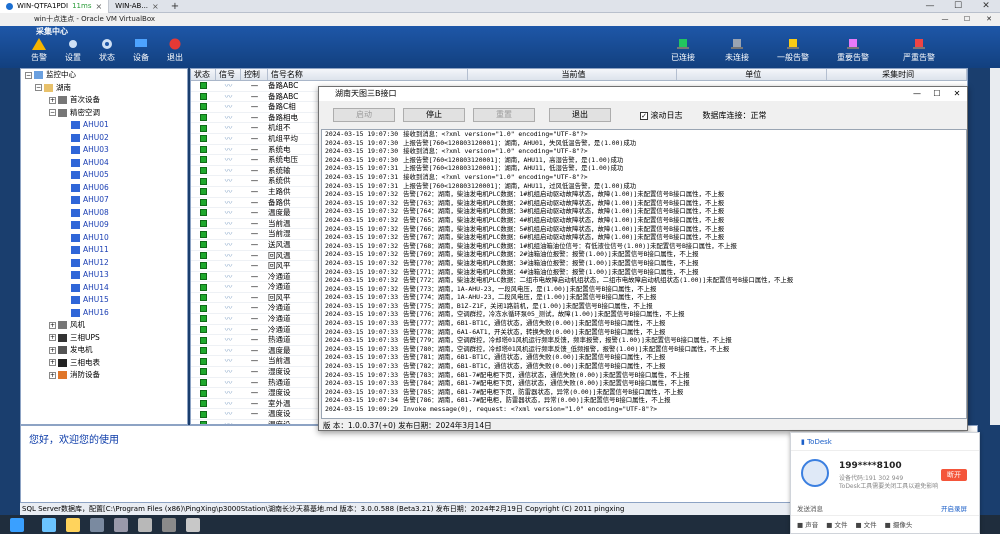  What do you see at coordinates (141, 52) in the screenshot?
I see `device-button: 设备` at bounding box center [141, 52].